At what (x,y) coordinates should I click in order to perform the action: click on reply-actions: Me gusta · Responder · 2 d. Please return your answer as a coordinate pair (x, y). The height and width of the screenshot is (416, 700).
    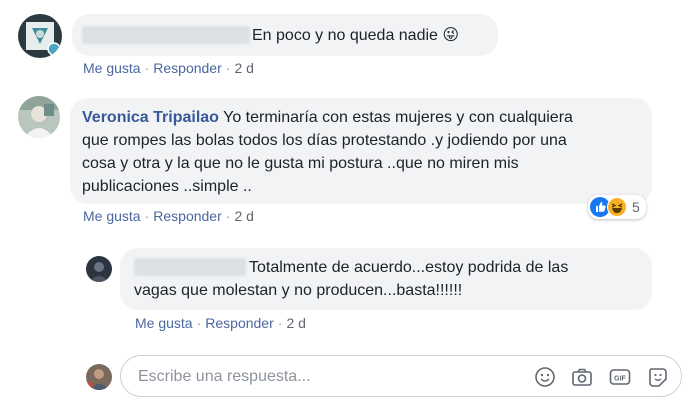
    Looking at the image, I should click on (220, 323).